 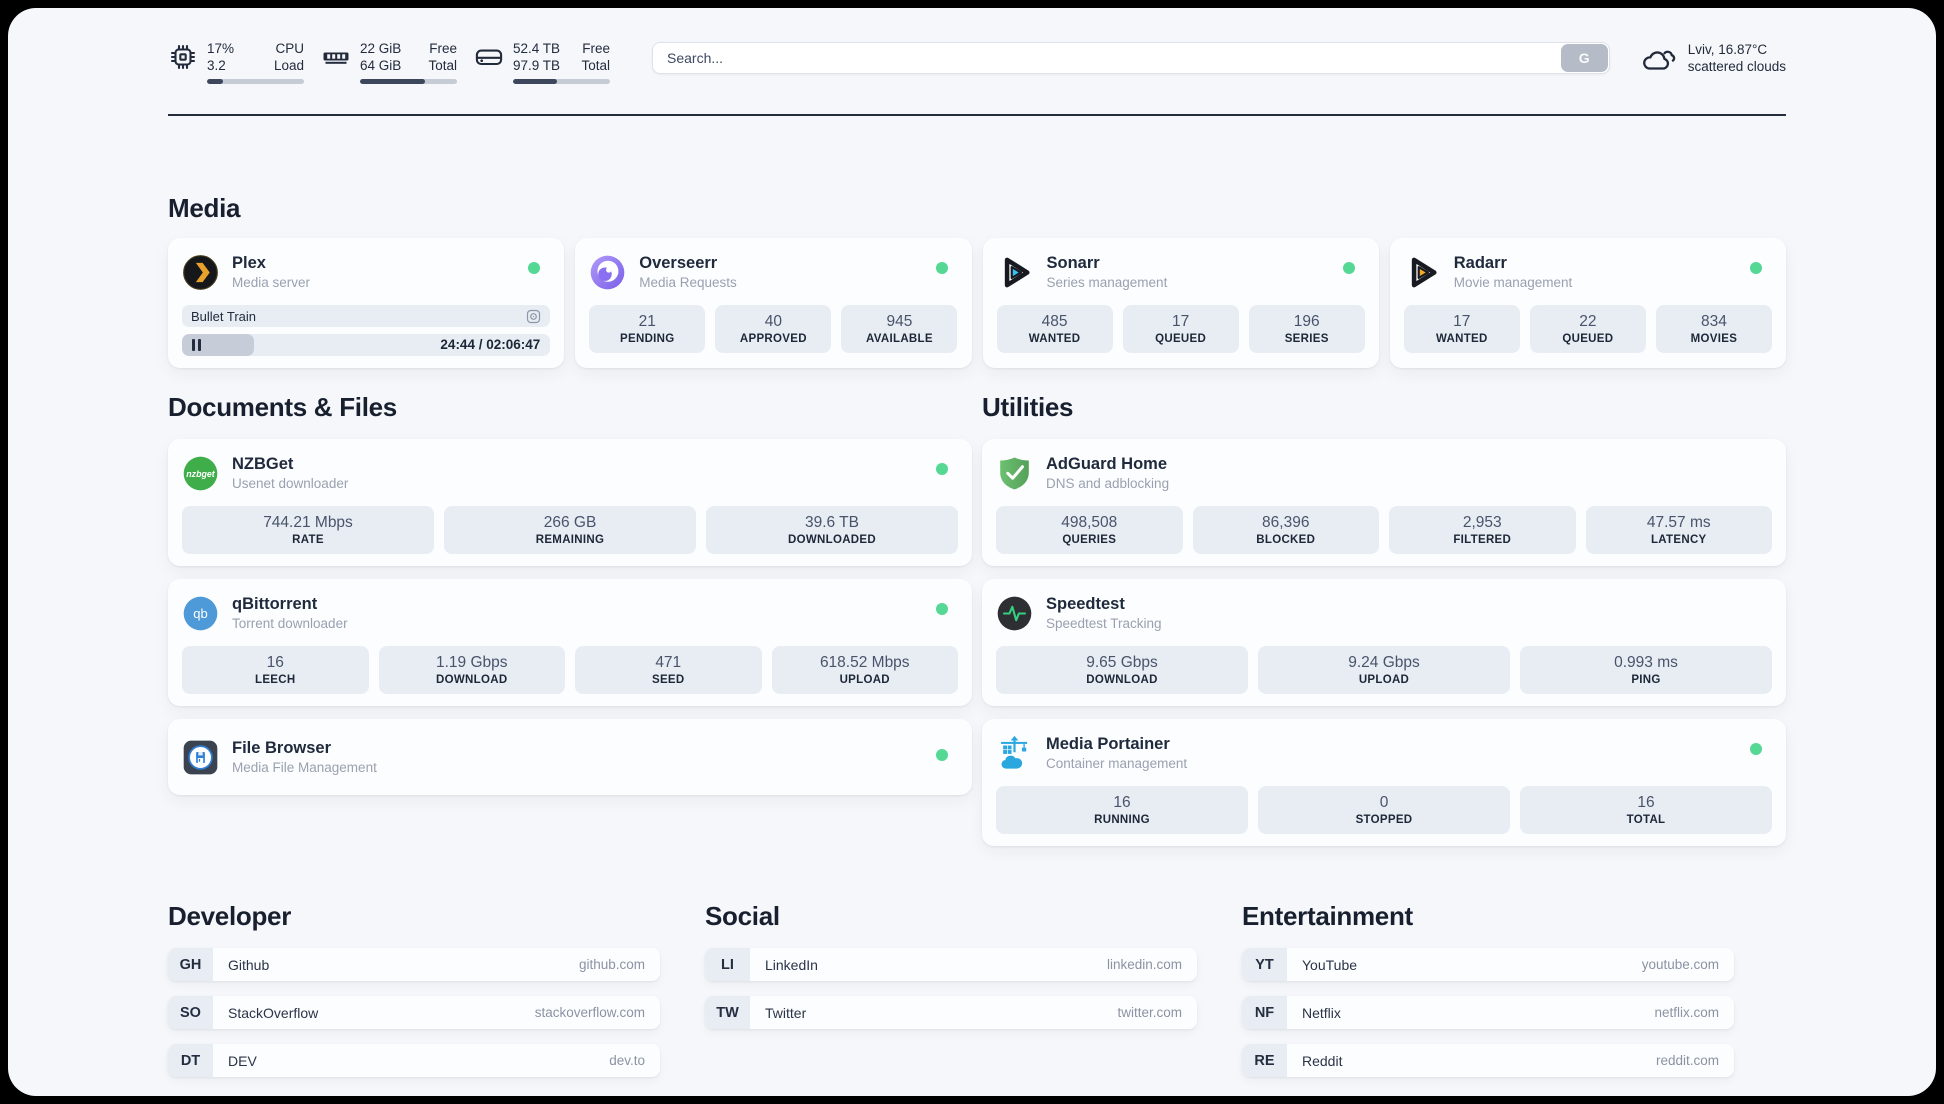 What do you see at coordinates (1014, 473) in the screenshot?
I see `adguard-icon` at bounding box center [1014, 473].